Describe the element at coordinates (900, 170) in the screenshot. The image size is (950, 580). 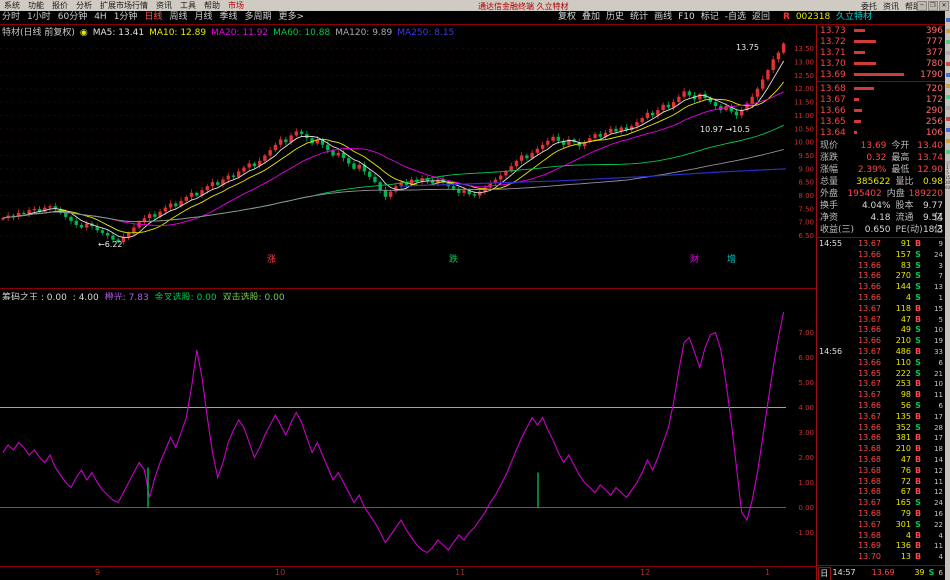
I see `quote-label: 最低` at that location.